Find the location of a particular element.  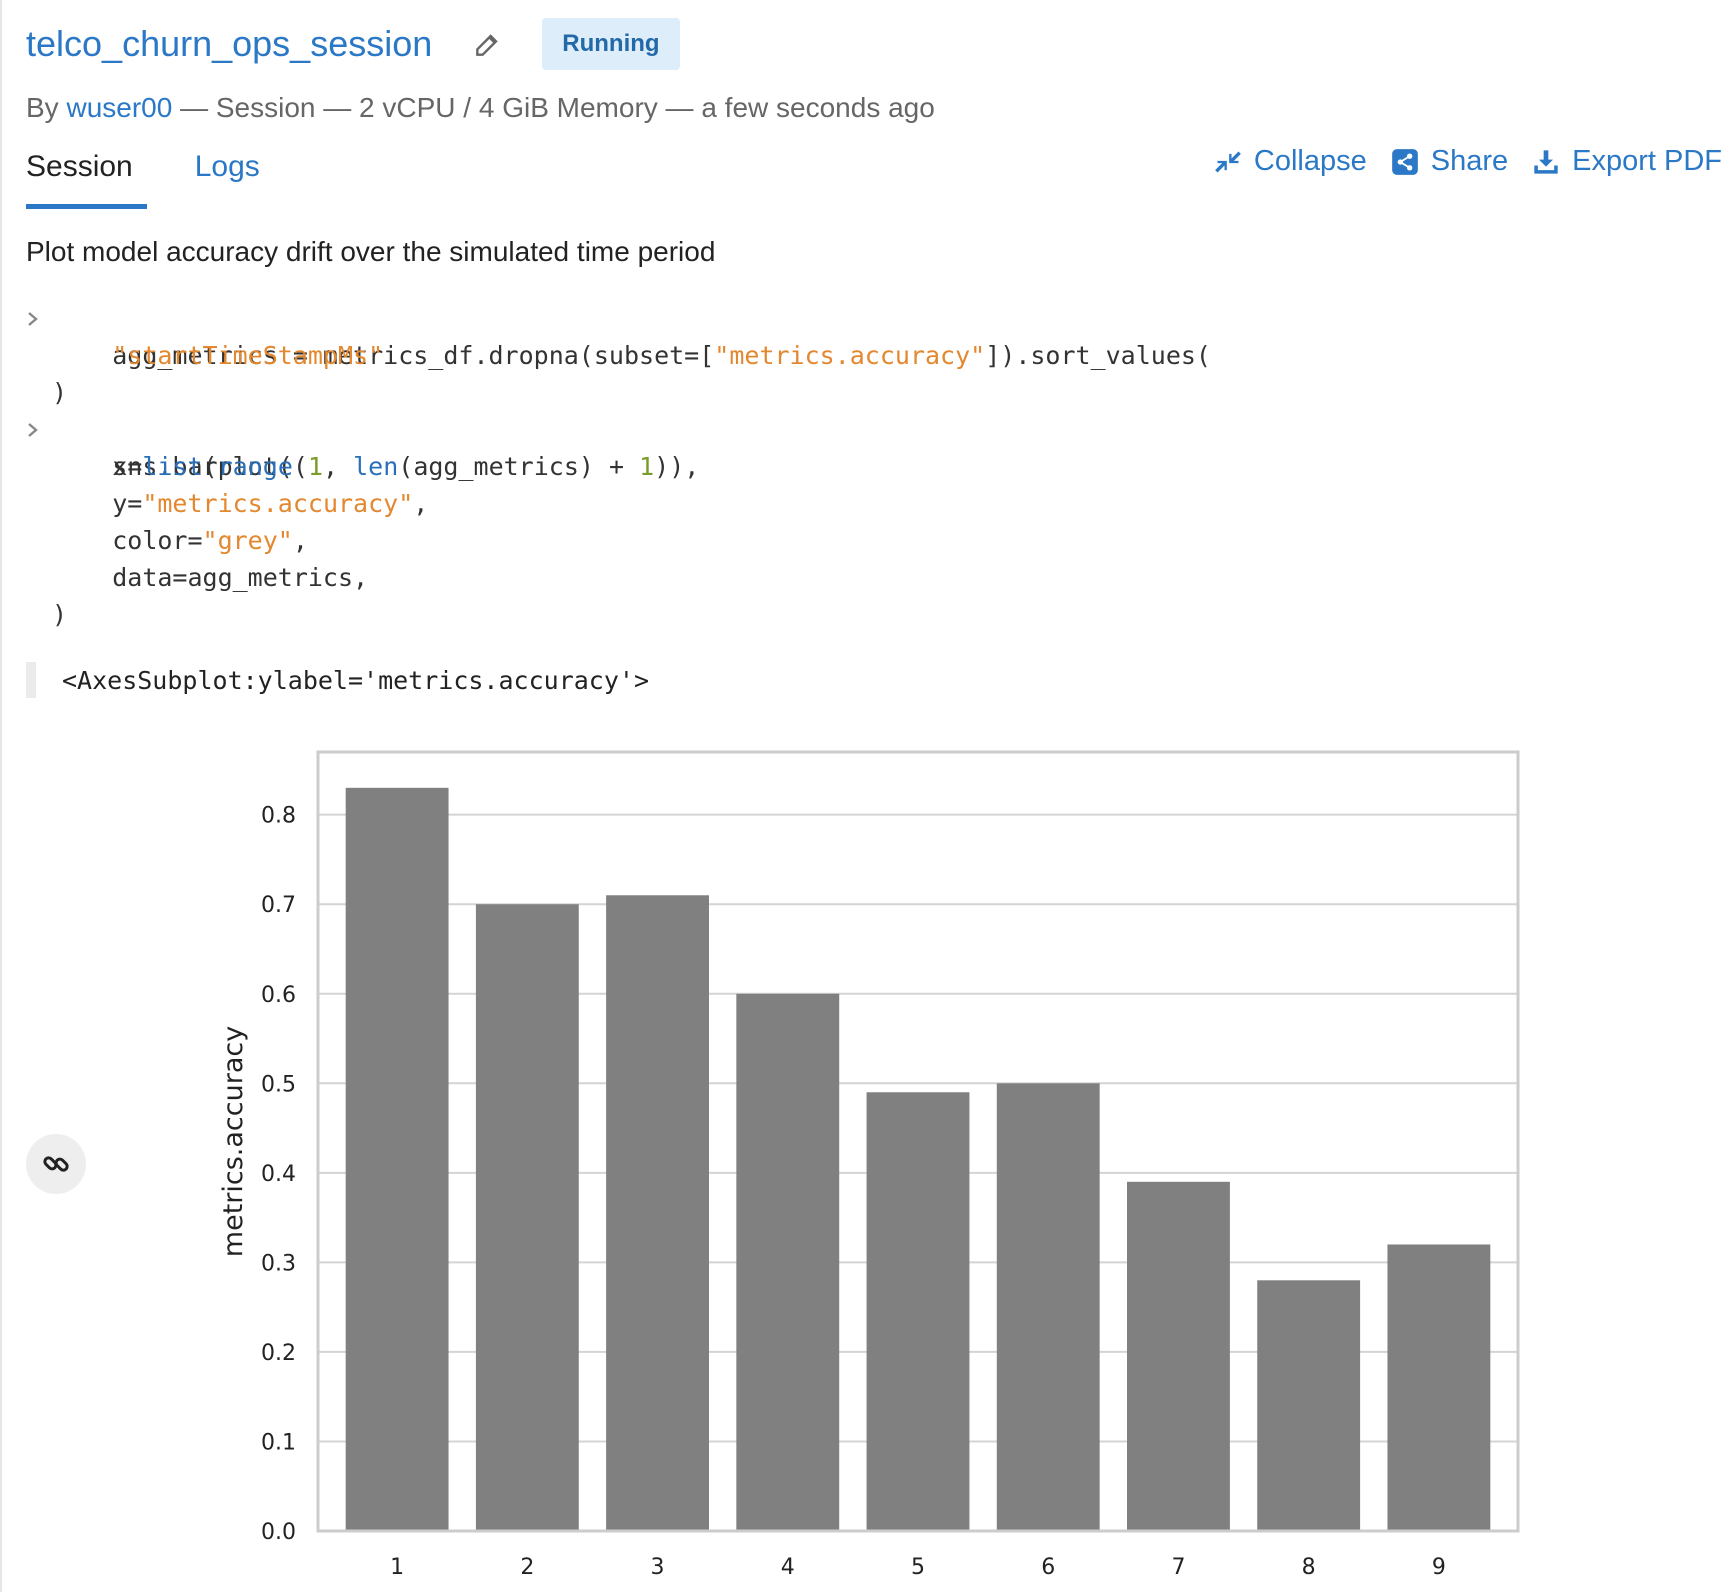

output-gutter is located at coordinates (31, 680).